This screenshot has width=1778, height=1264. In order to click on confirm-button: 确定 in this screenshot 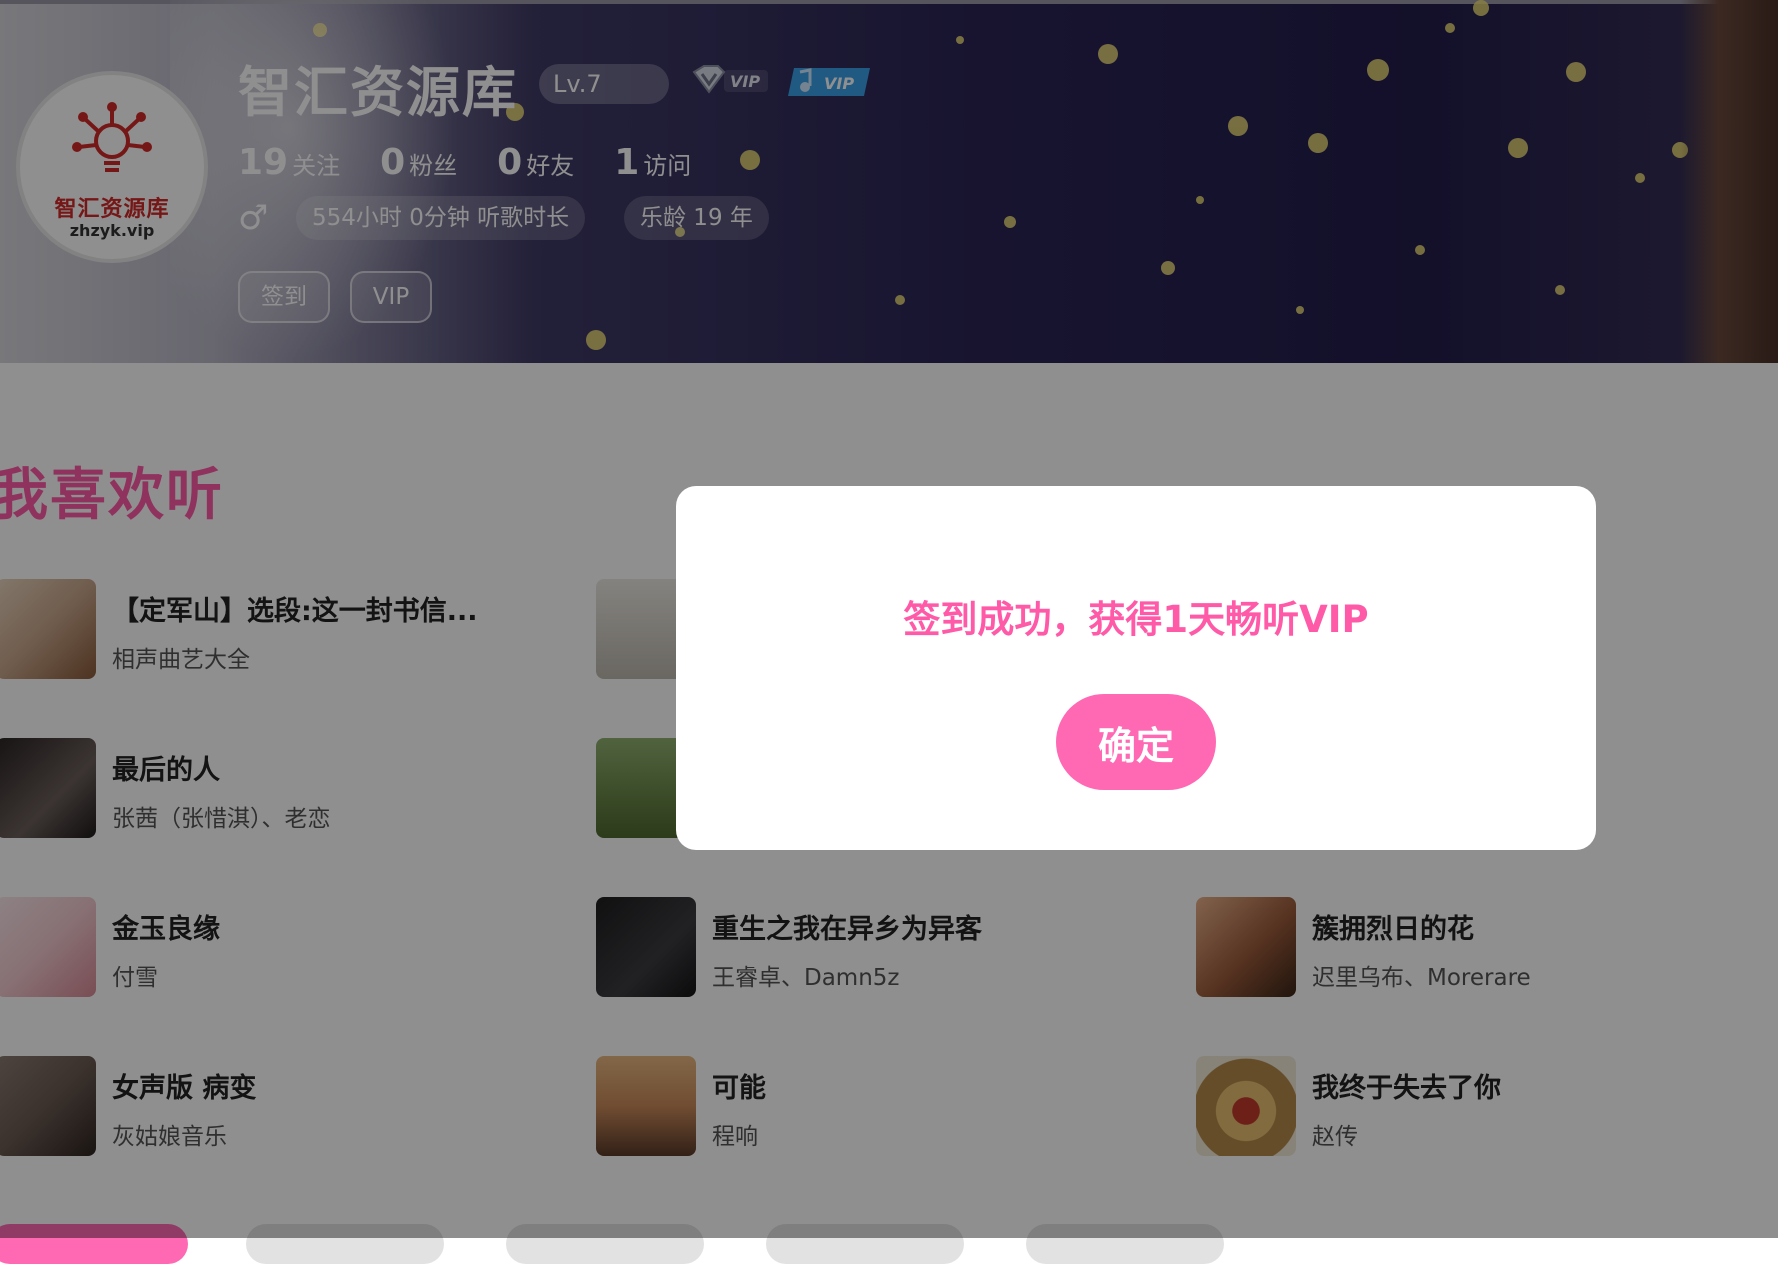, I will do `click(1136, 742)`.